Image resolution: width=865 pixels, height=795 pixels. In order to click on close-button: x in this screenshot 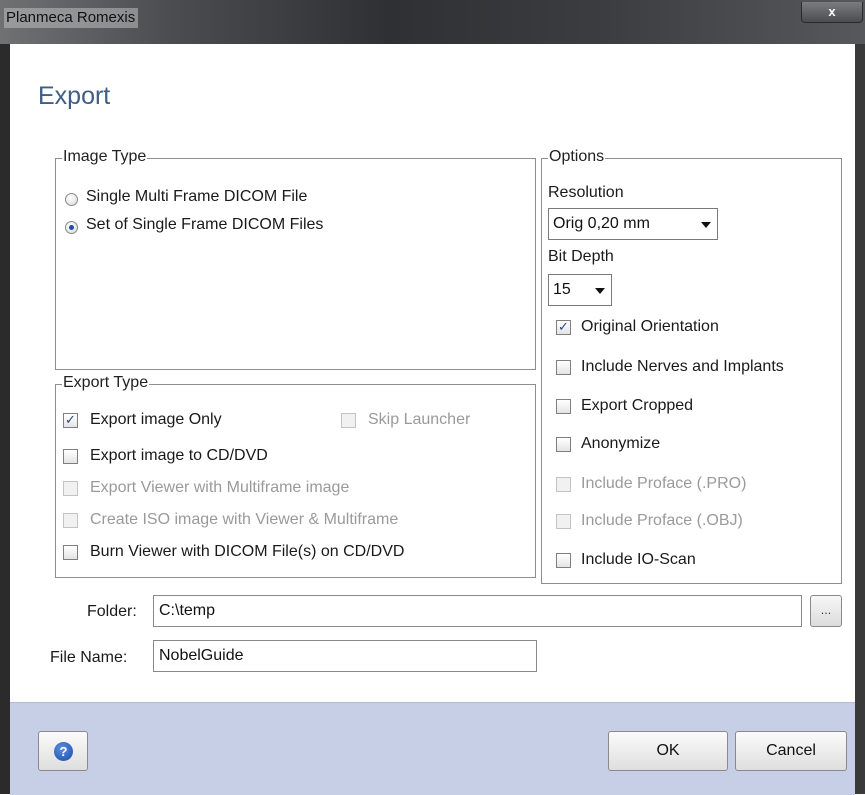, I will do `click(832, 12)`.